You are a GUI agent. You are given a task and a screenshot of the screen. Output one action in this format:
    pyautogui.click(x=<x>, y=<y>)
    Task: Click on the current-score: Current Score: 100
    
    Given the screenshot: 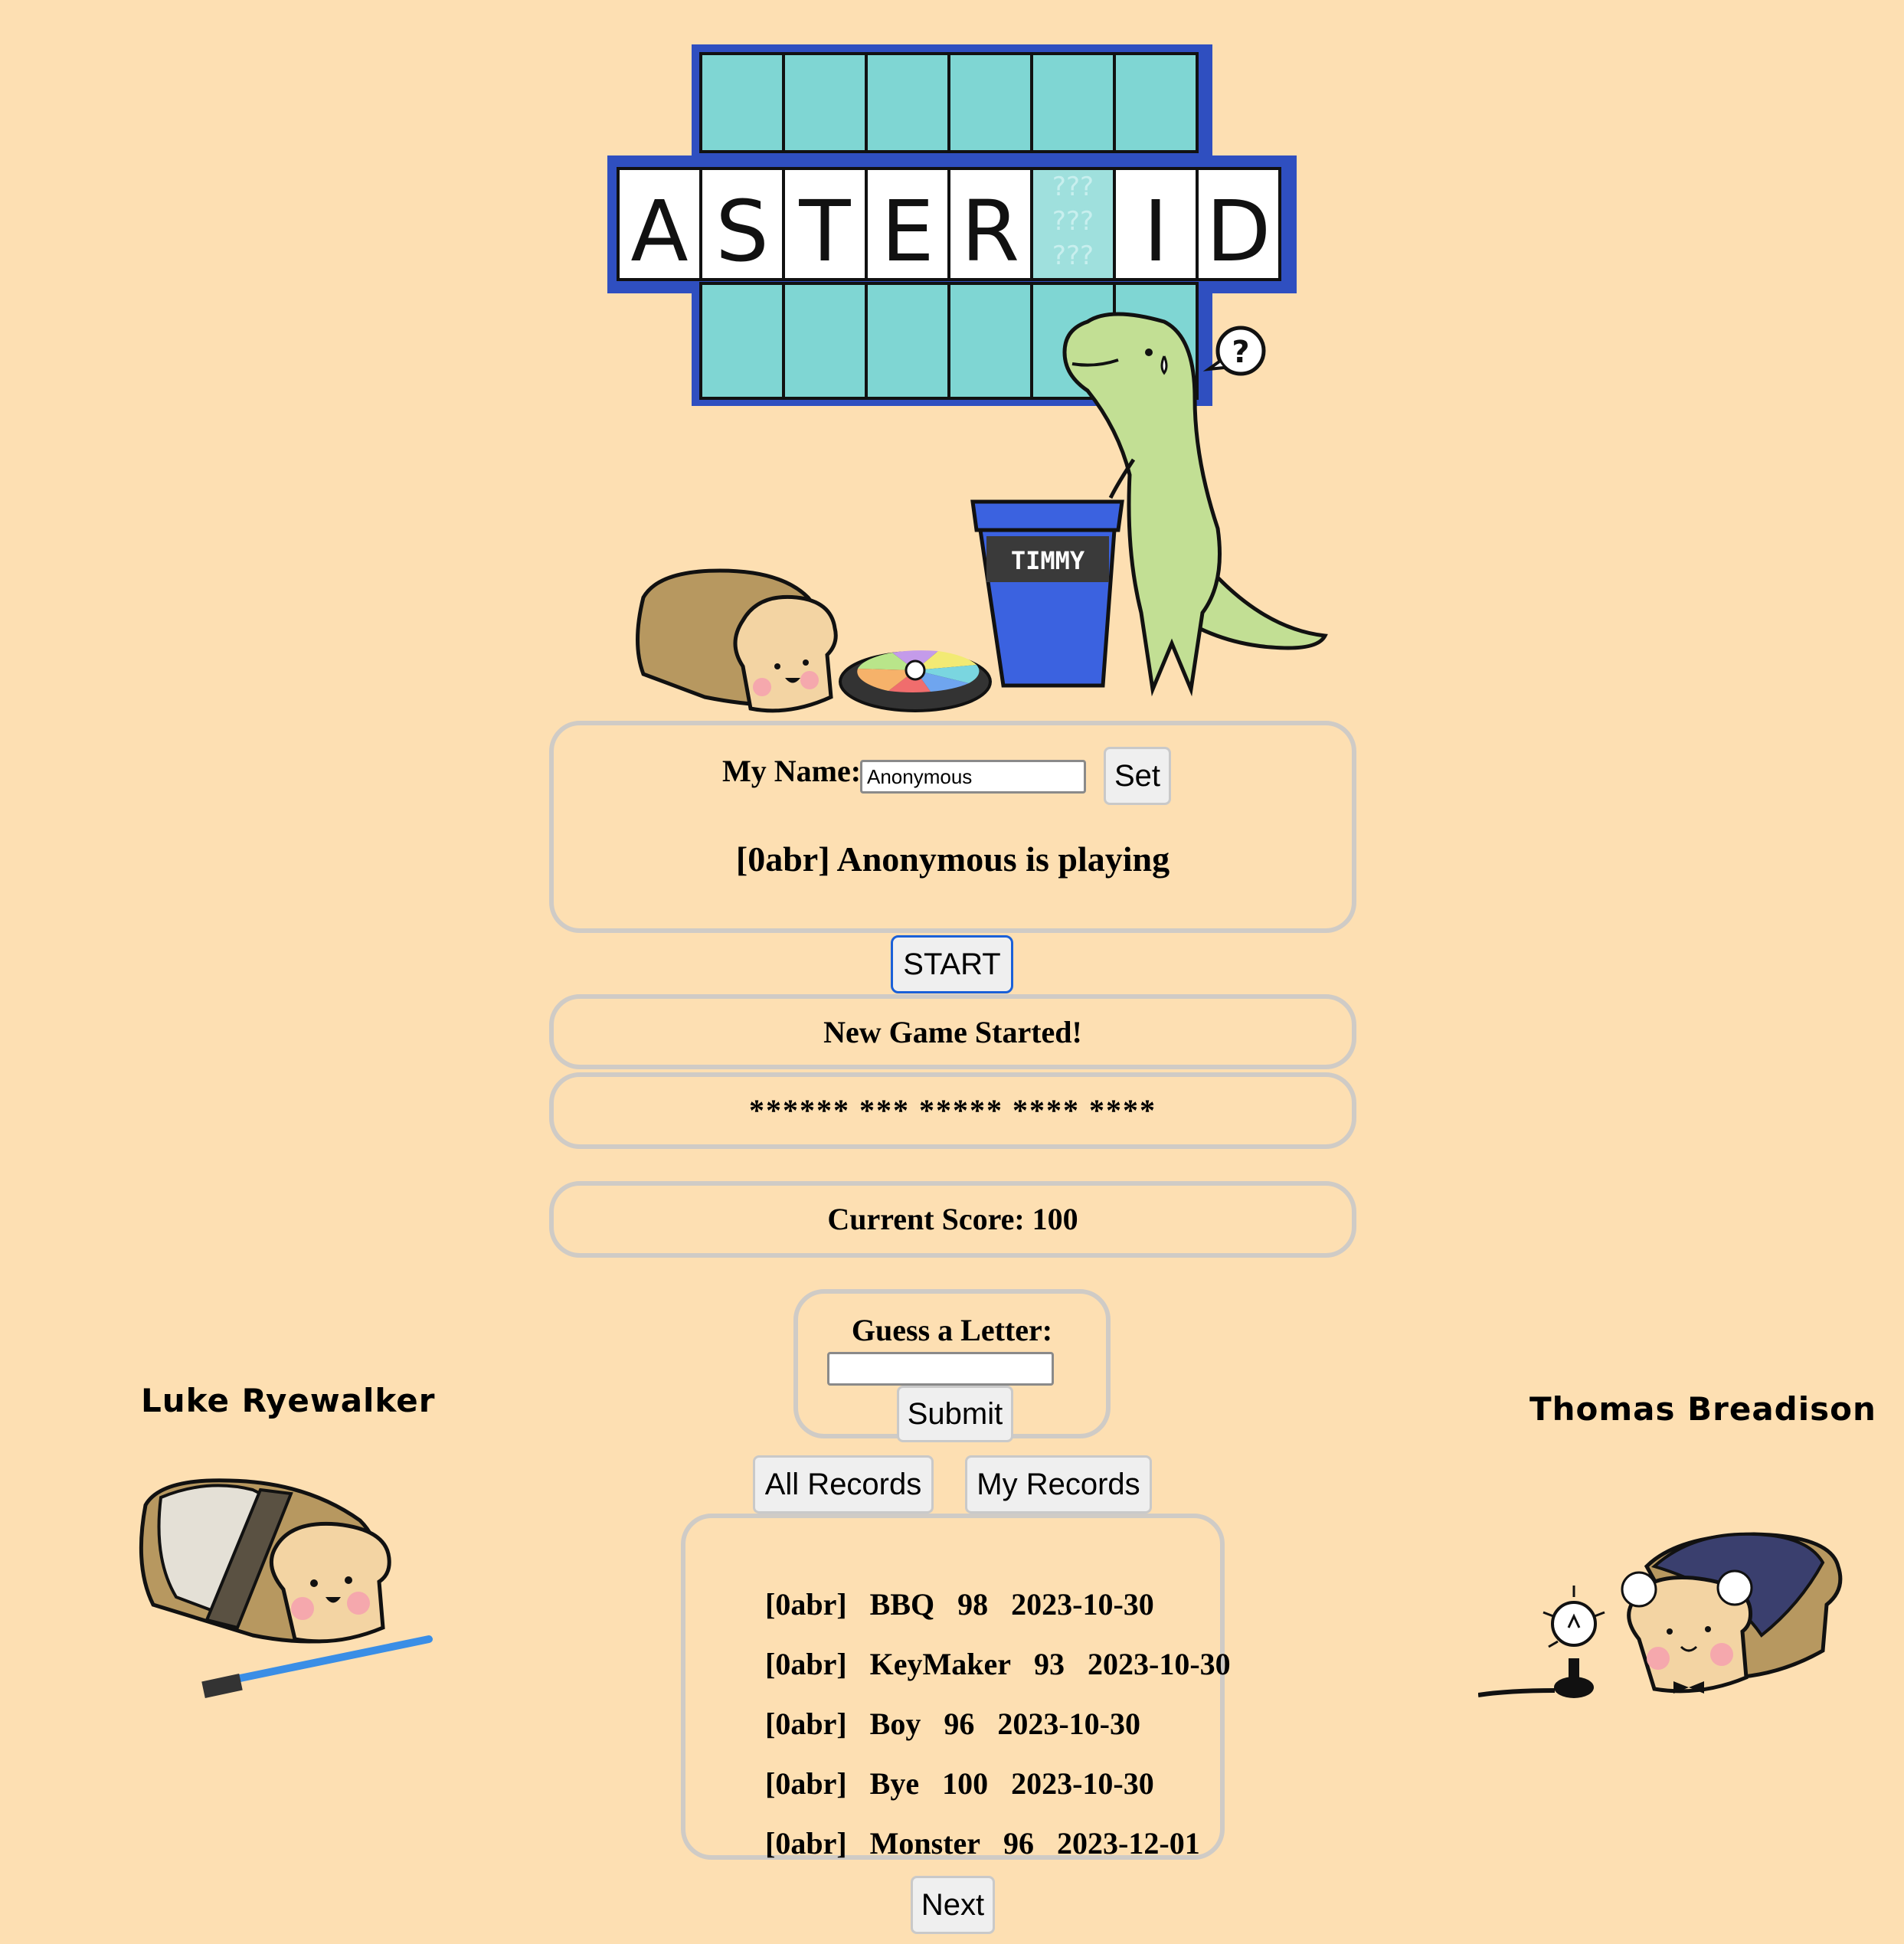 What is the action you would take?
    pyautogui.click(x=952, y=1219)
    